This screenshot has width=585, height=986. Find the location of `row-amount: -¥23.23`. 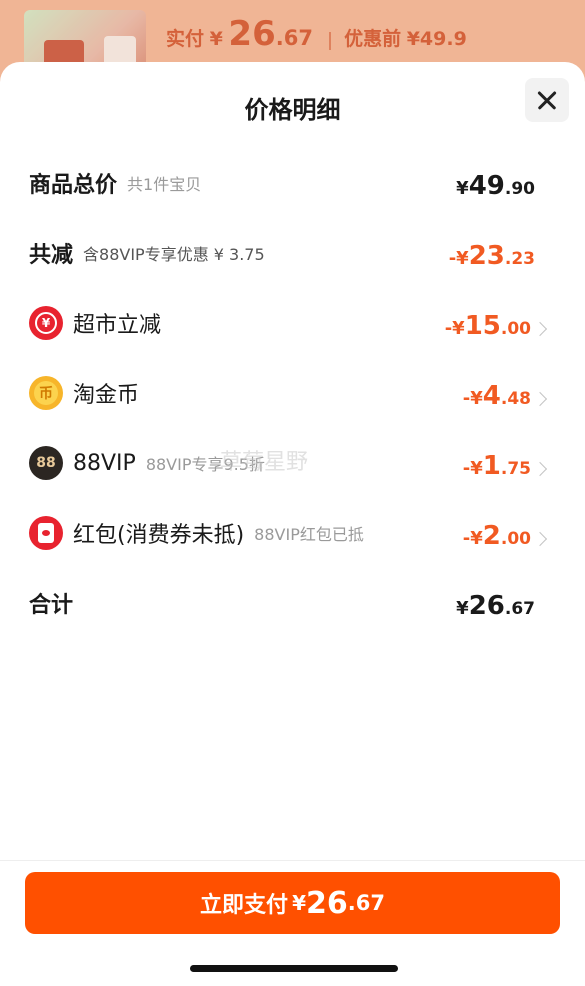

row-amount: -¥23.23 is located at coordinates (491, 256).